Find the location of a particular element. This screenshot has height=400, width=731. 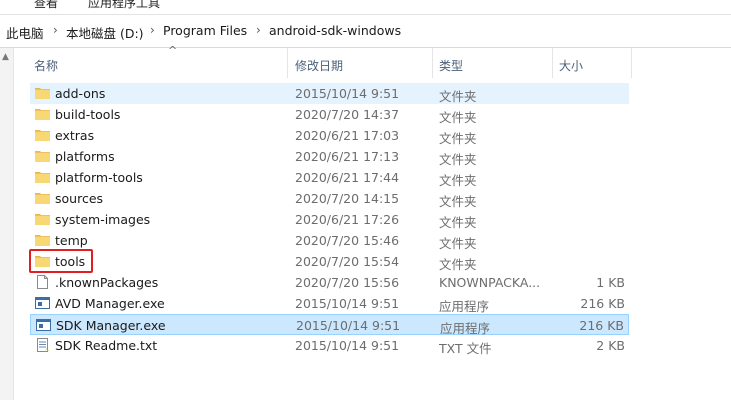

list-item: tools 2020/7/20 15:54 文件夹 is located at coordinates (329, 261).